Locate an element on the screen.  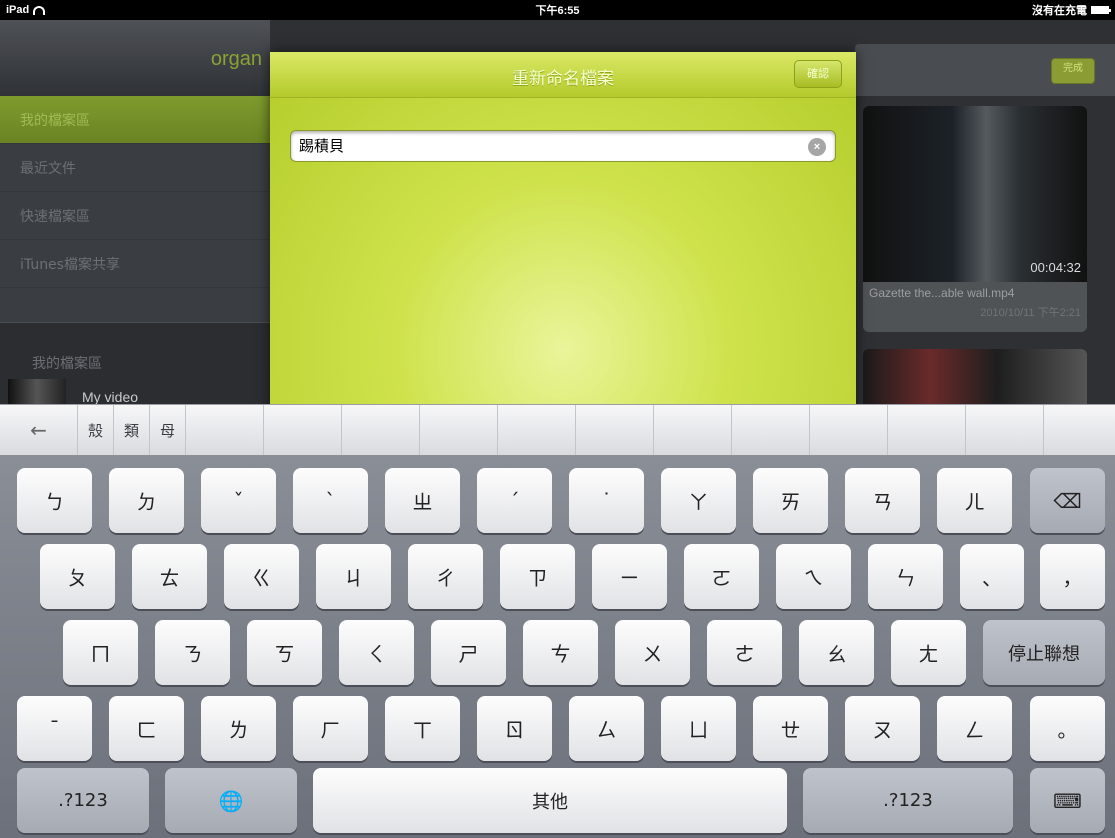
key-bopomofo: ㄊ is located at coordinates (169, 576).